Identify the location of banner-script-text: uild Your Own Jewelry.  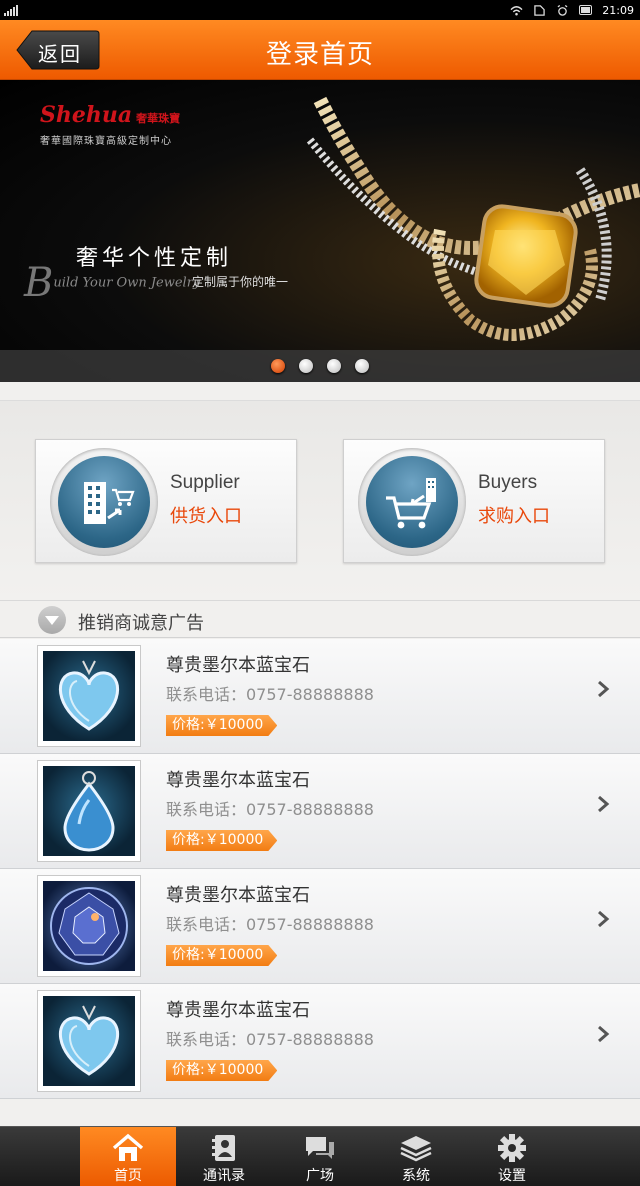
(127, 283).